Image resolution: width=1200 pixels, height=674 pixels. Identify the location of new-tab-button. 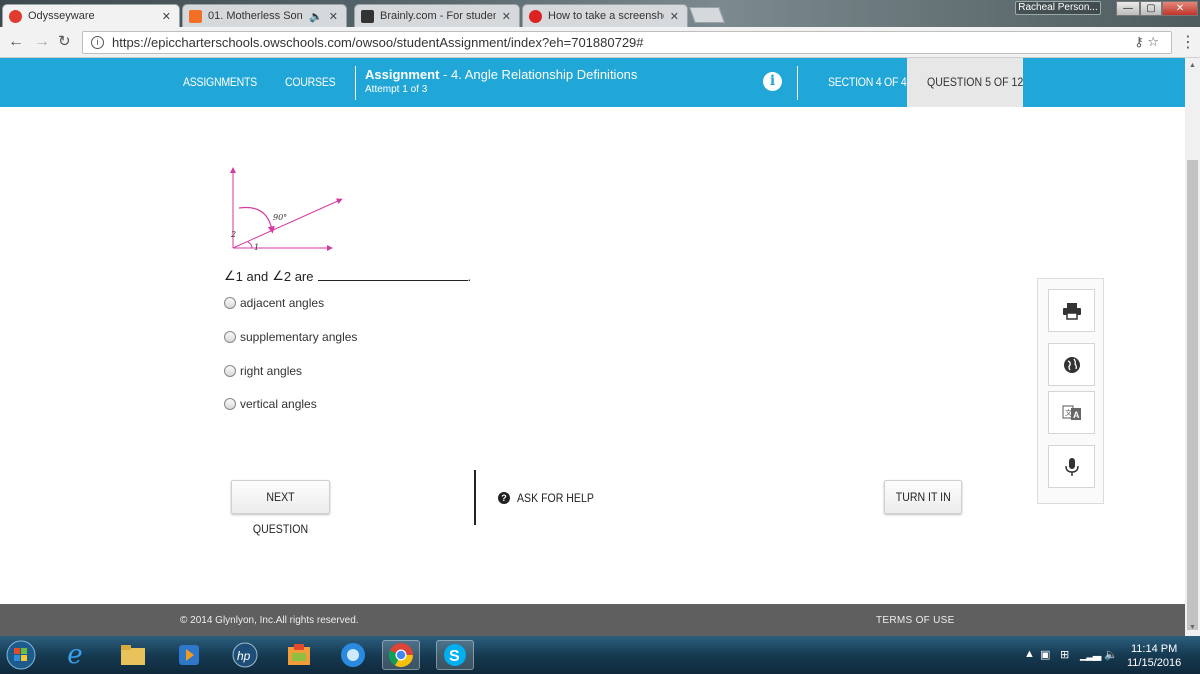
(707, 15).